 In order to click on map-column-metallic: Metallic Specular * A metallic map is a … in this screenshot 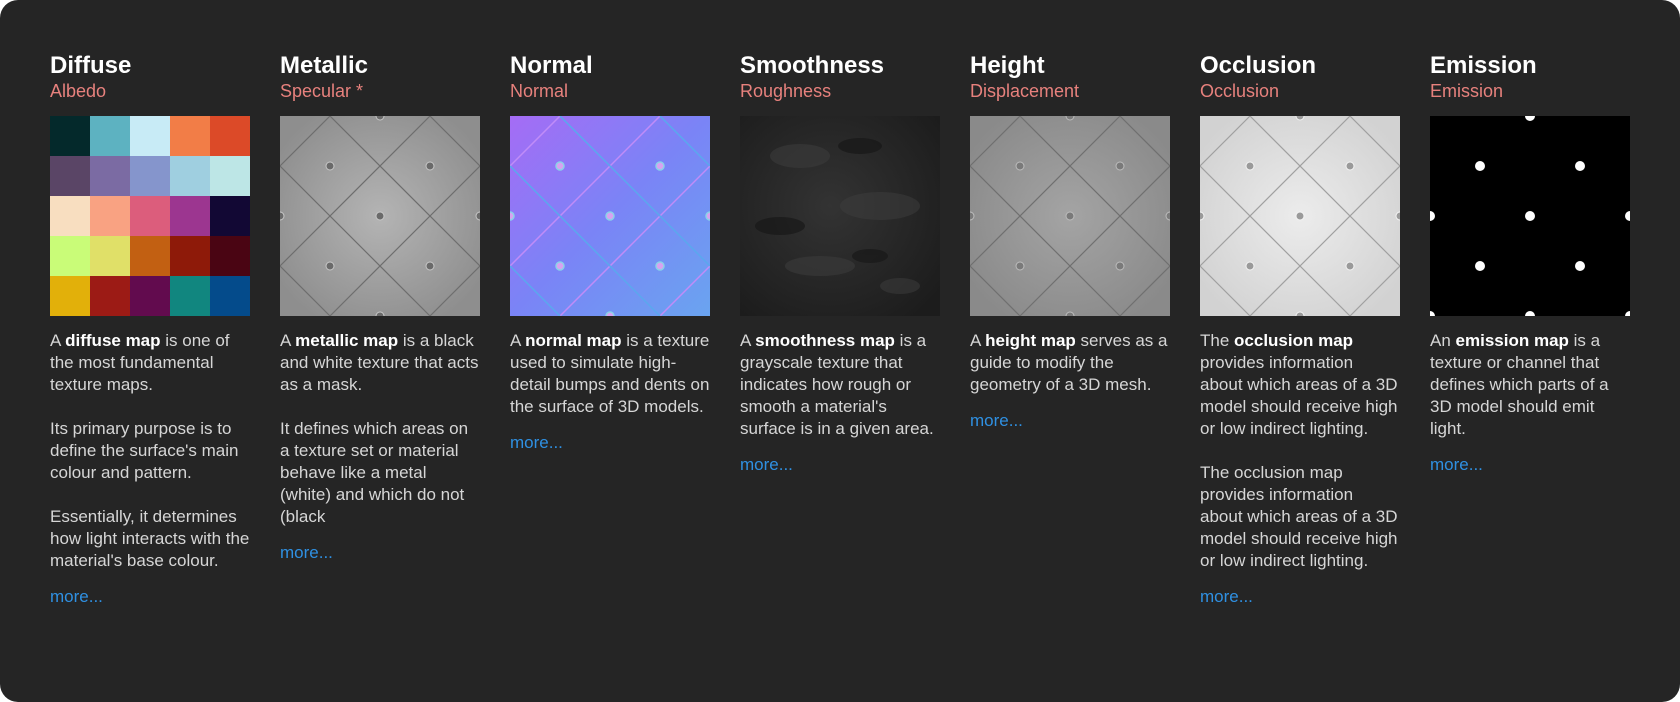, I will do `click(380, 330)`.